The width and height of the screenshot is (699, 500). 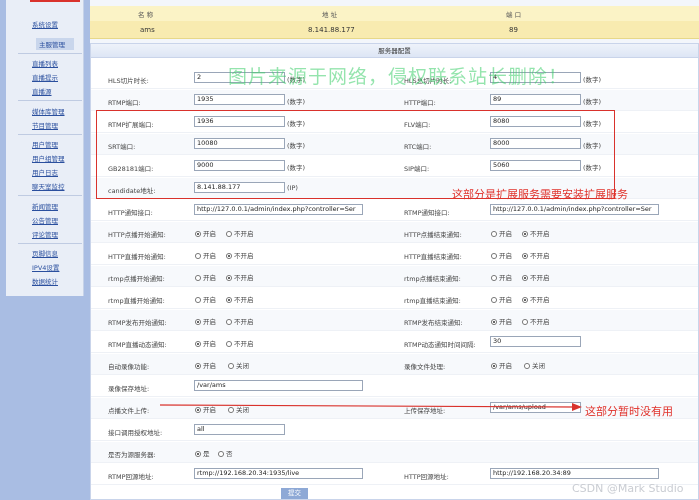 What do you see at coordinates (137, 257) in the screenshot?
I see `http-live-start-label: HTTP直播开始通知:` at bounding box center [137, 257].